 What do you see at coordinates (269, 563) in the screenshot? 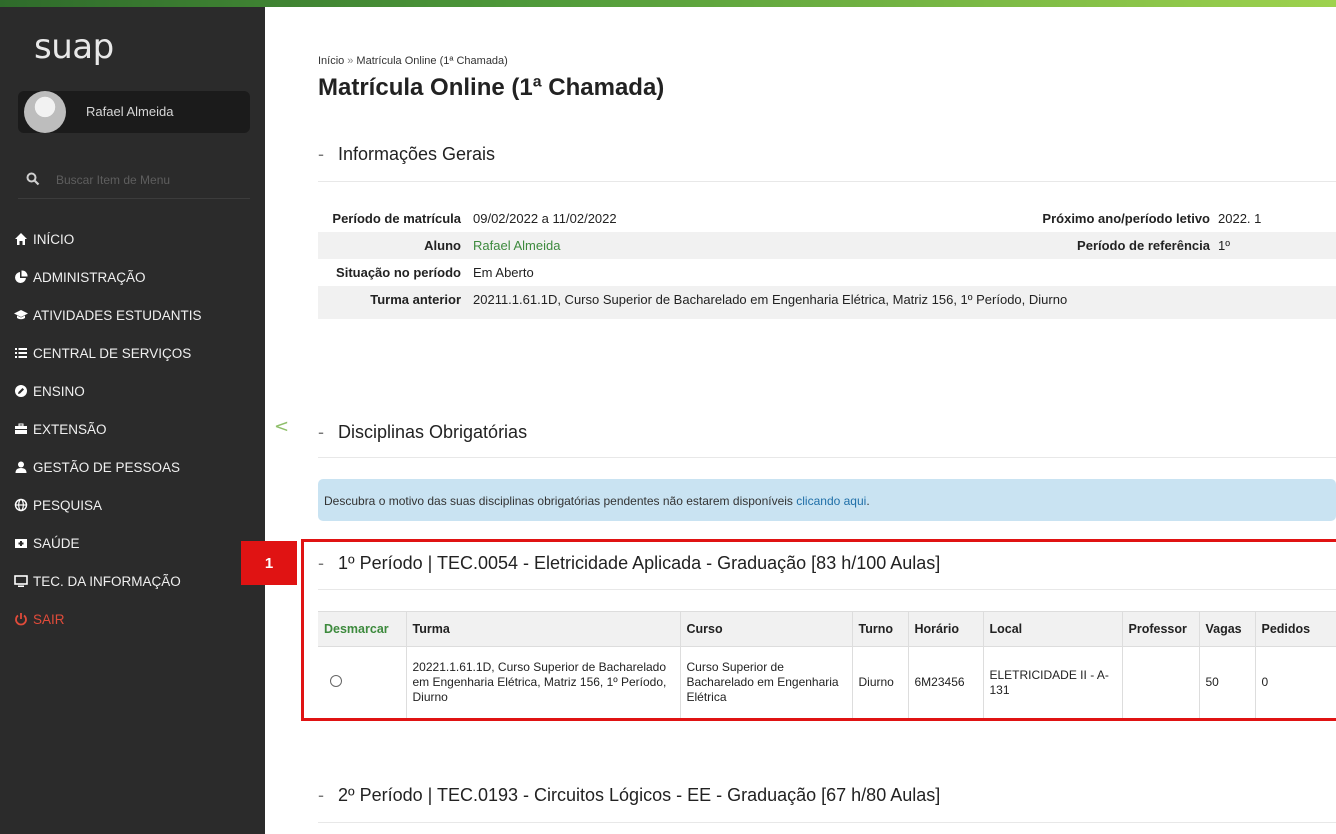
I see `callout-number-badge: 1` at bounding box center [269, 563].